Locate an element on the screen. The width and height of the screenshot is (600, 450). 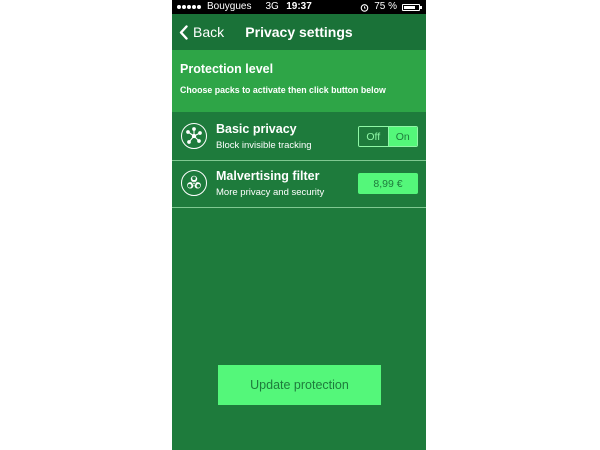
page-title: Privacy settings is located at coordinates (299, 32).